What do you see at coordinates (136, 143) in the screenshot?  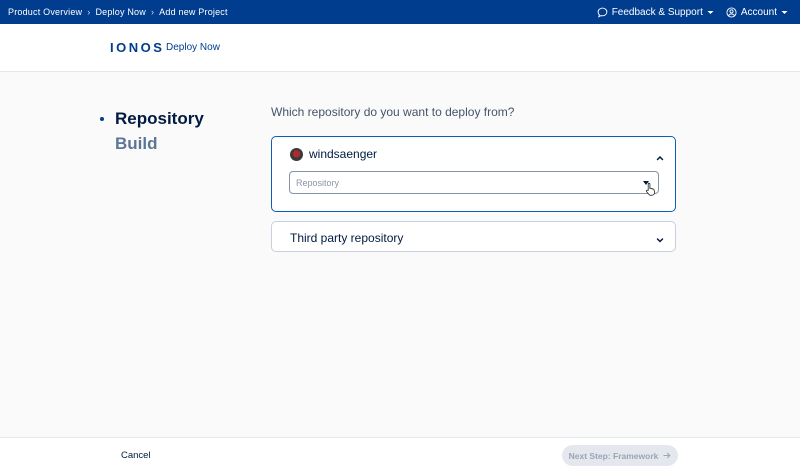 I see `step-label: Build` at bounding box center [136, 143].